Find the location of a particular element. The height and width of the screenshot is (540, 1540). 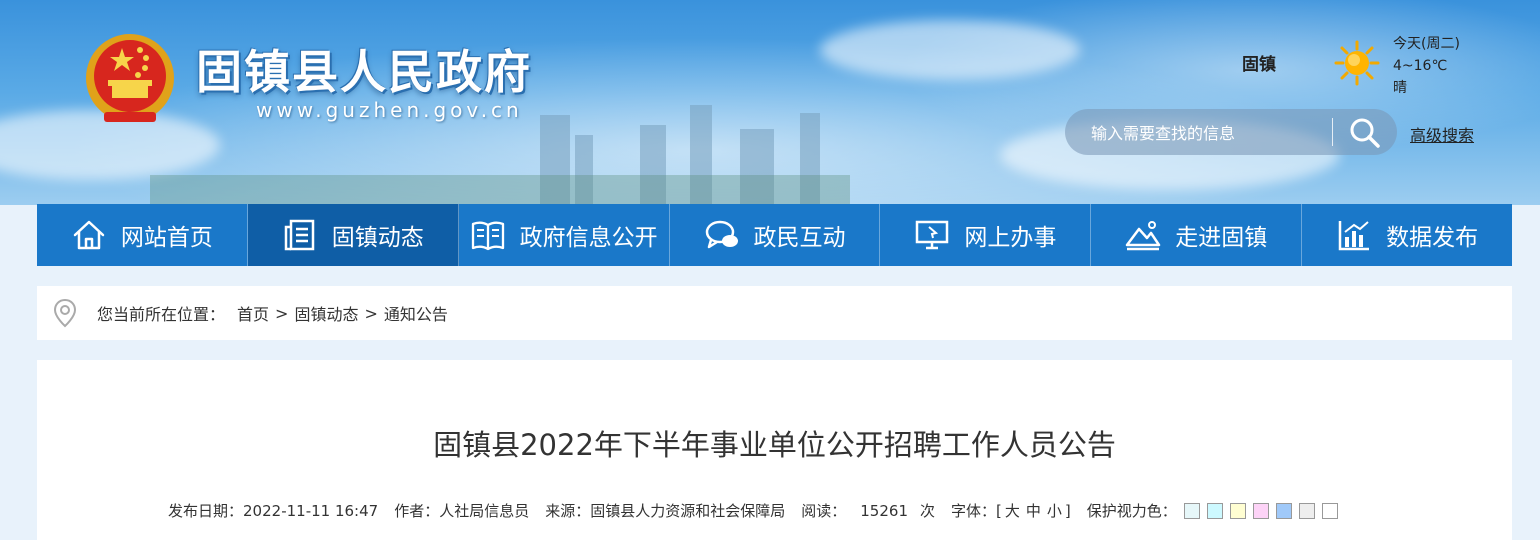

ground-decoration is located at coordinates (500, 190).